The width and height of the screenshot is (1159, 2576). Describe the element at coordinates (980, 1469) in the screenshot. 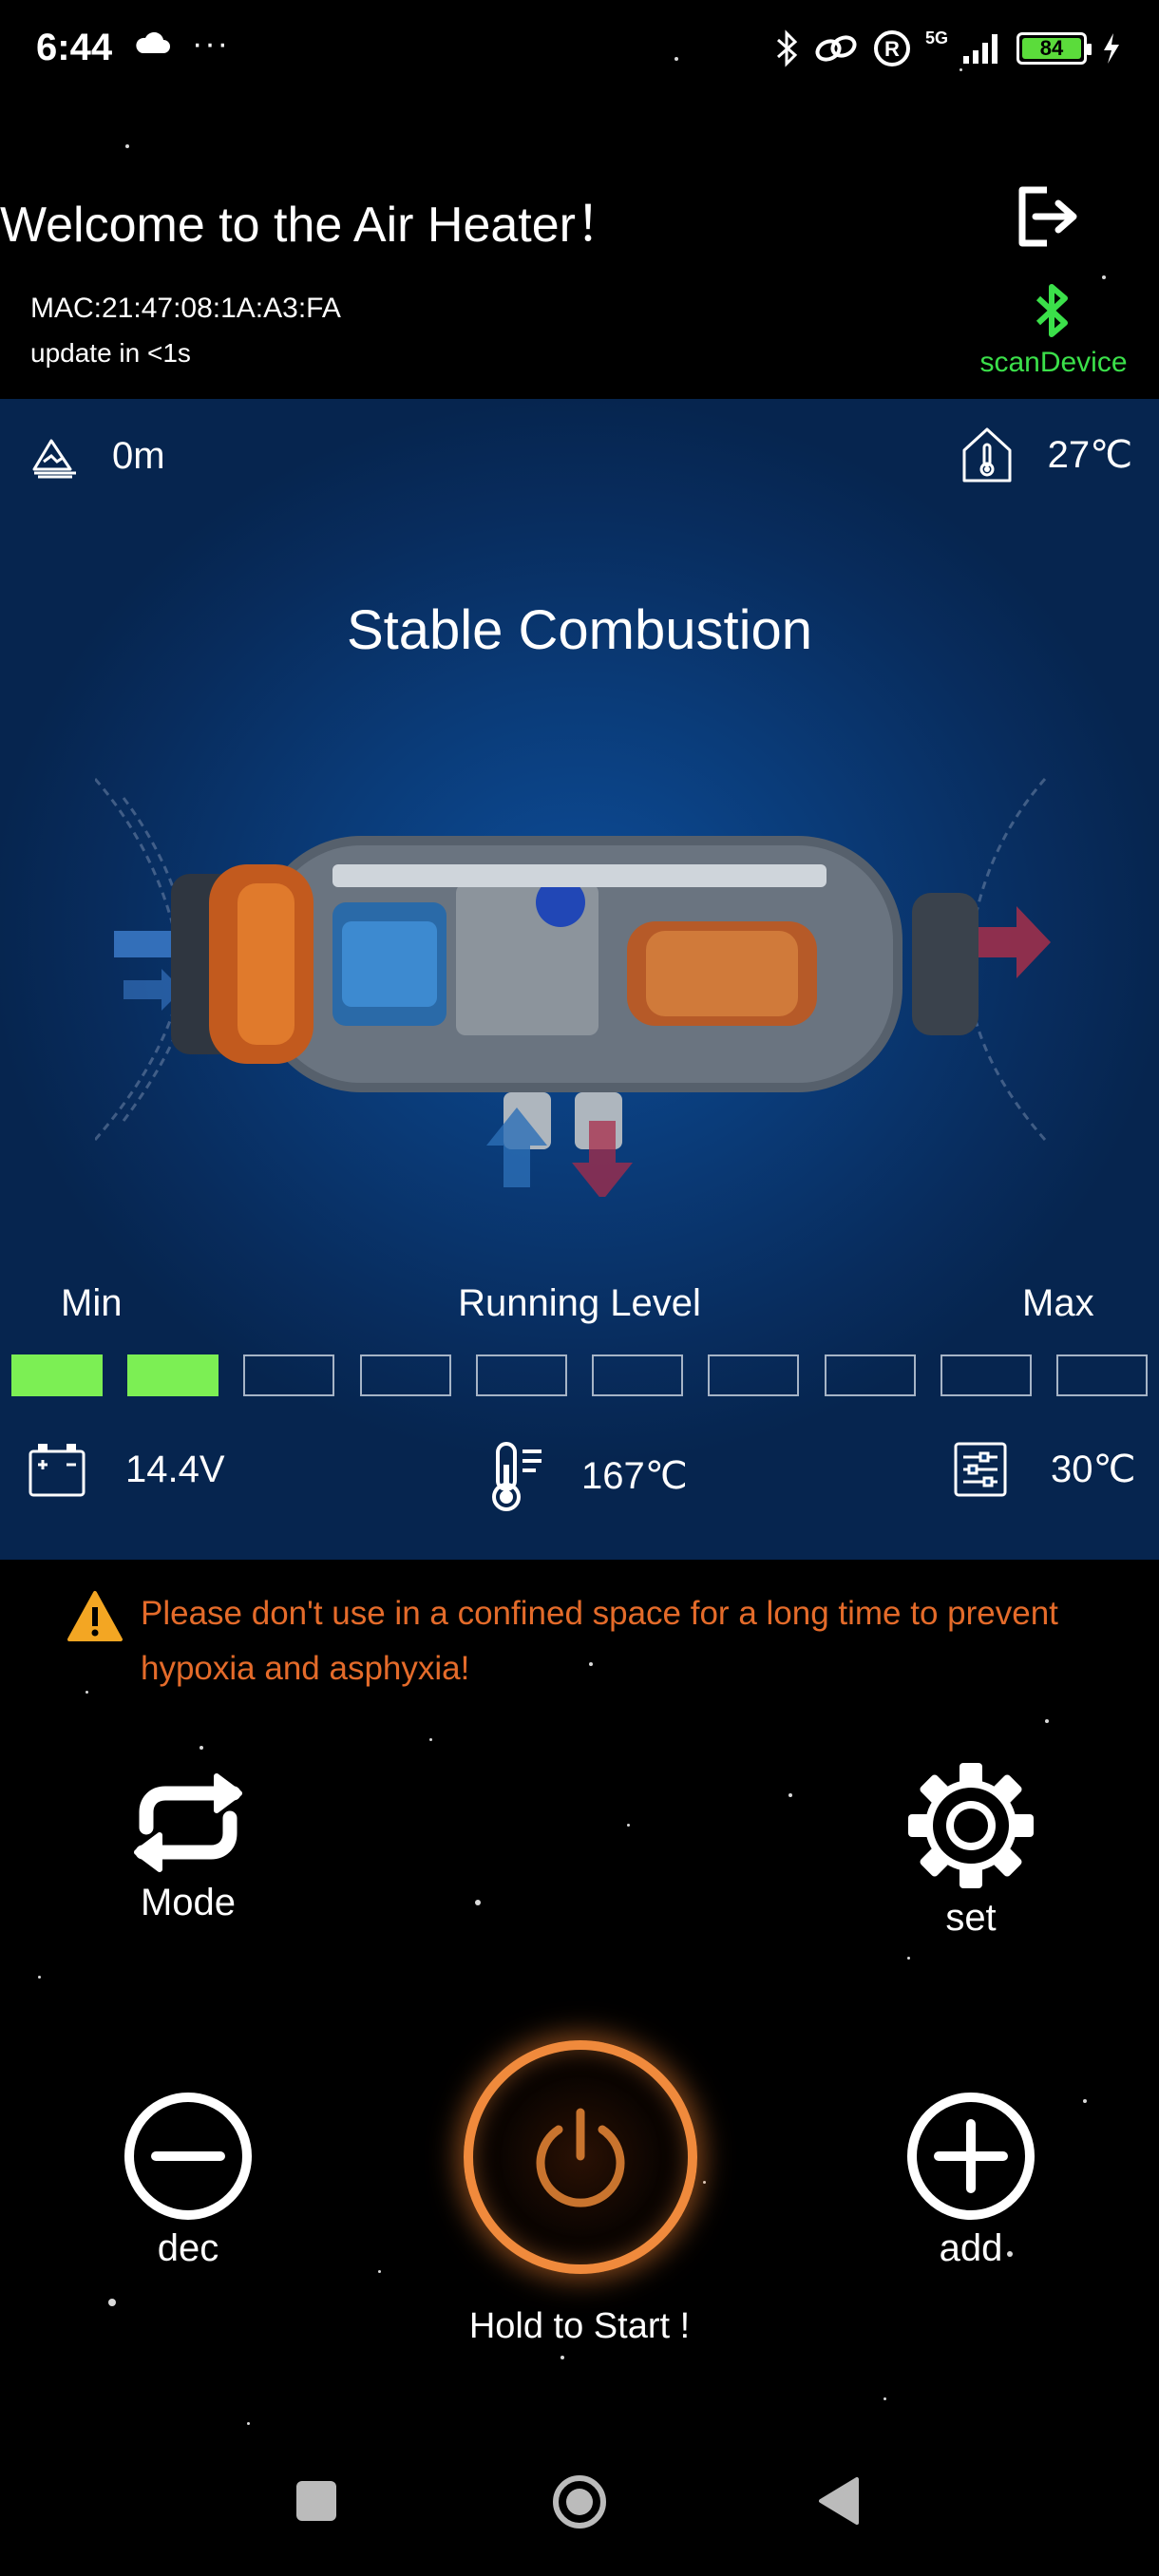

I see `sliders-icon` at that location.